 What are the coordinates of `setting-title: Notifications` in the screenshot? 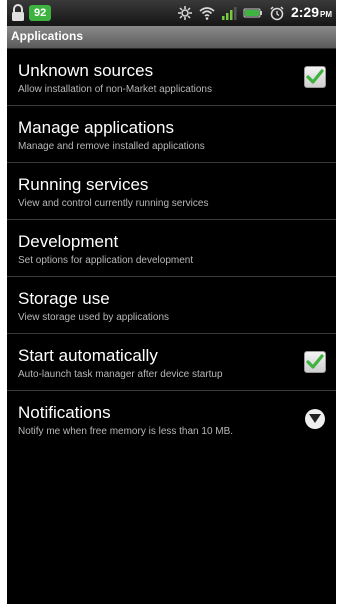 It's located at (64, 412).